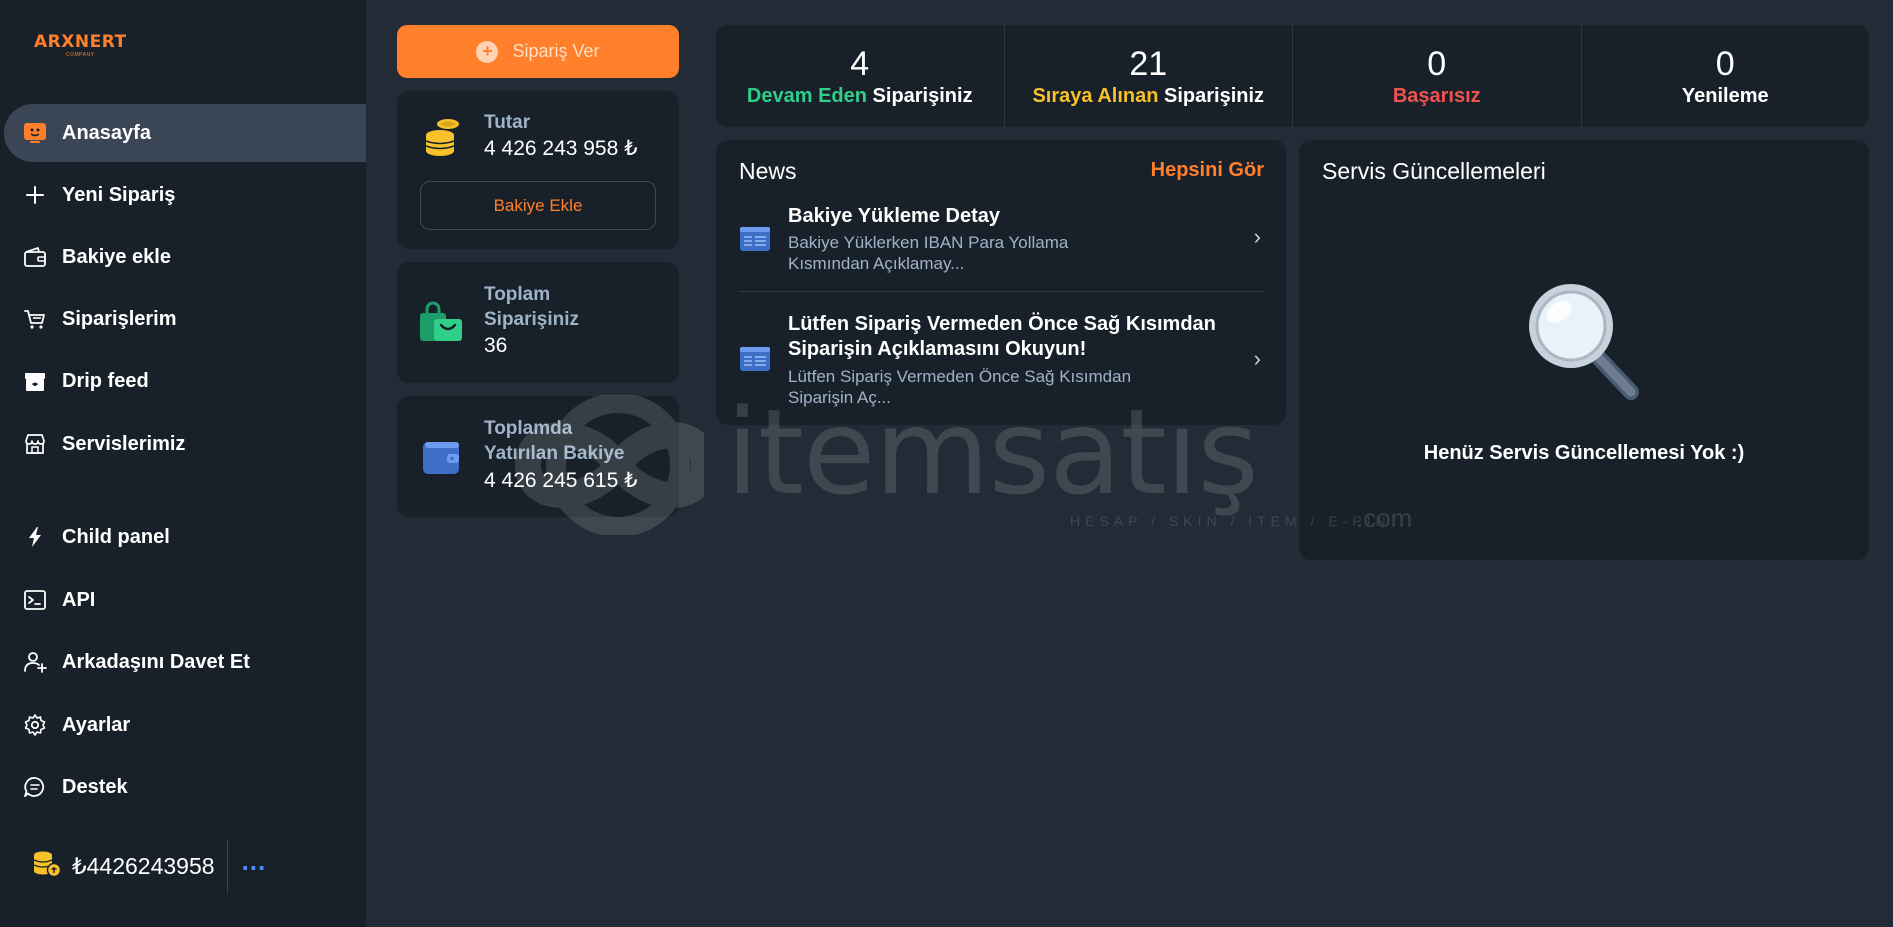 This screenshot has height=927, width=1893. Describe the element at coordinates (185, 381) in the screenshot. I see `sidebar-item-drip-feed: Drip feed` at that location.